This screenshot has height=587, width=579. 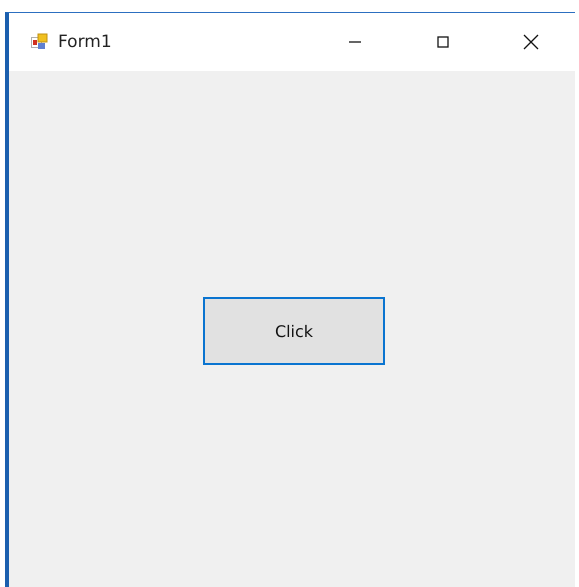 I want to click on window-title: Form1, so click(x=85, y=42).